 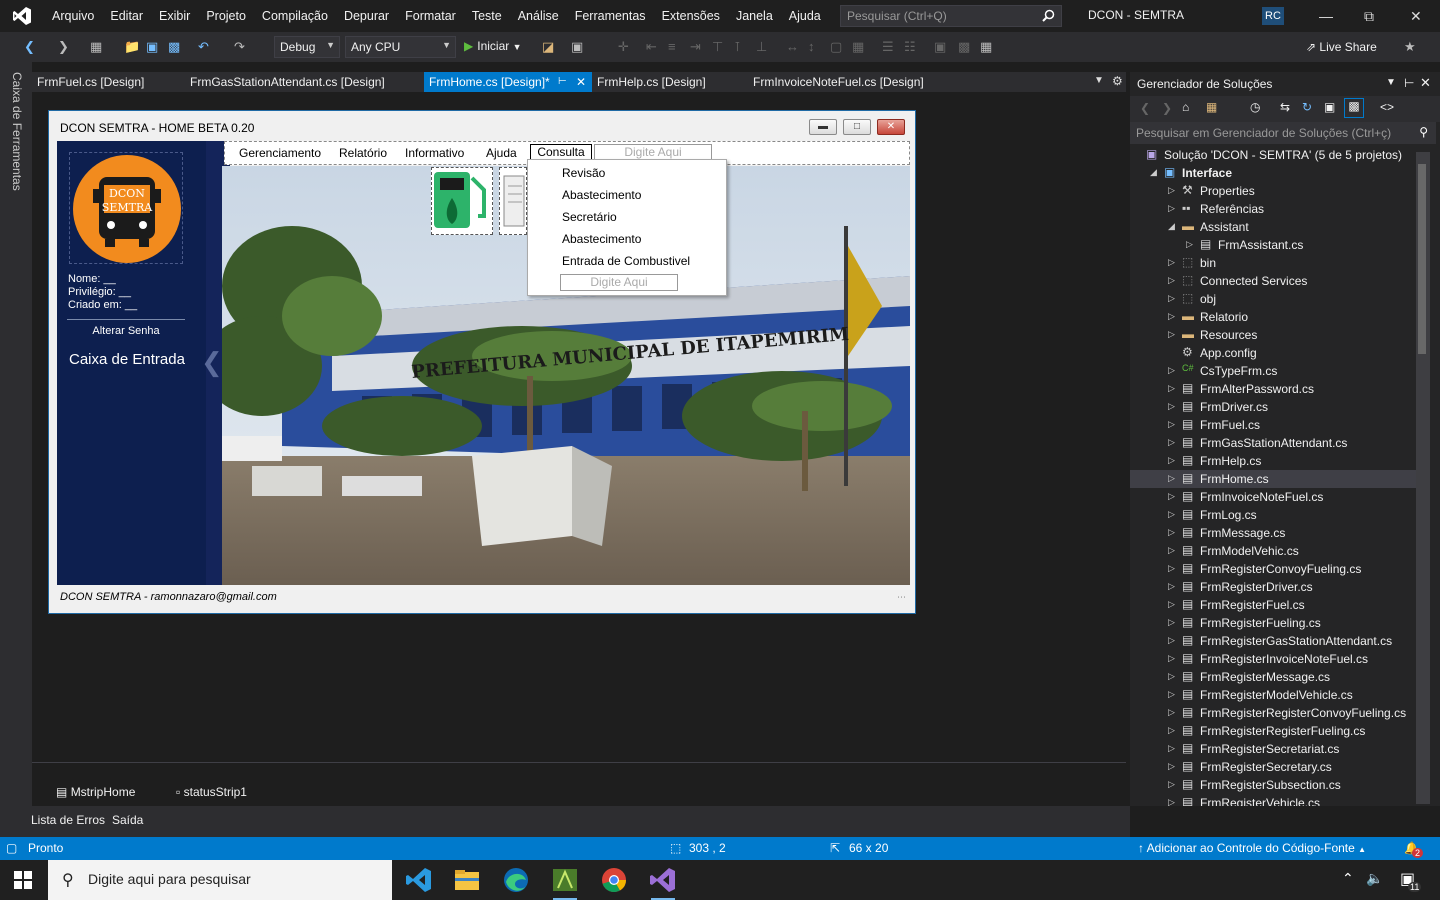 What do you see at coordinates (1275, 497) in the screenshot?
I see `tree-item: ▷ ▤ FrmInvoiceNoteFuel.cs` at bounding box center [1275, 497].